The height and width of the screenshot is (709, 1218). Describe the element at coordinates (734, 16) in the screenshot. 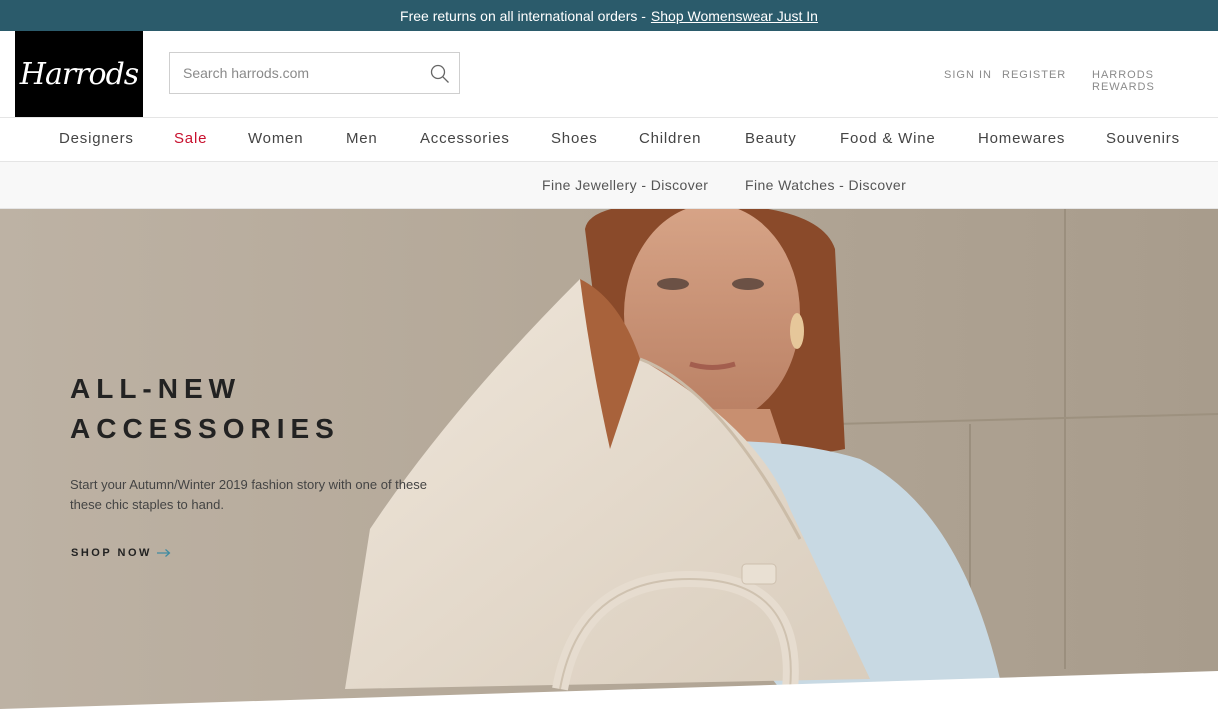

I see `promo-link: Shop Womenswear Just In` at that location.